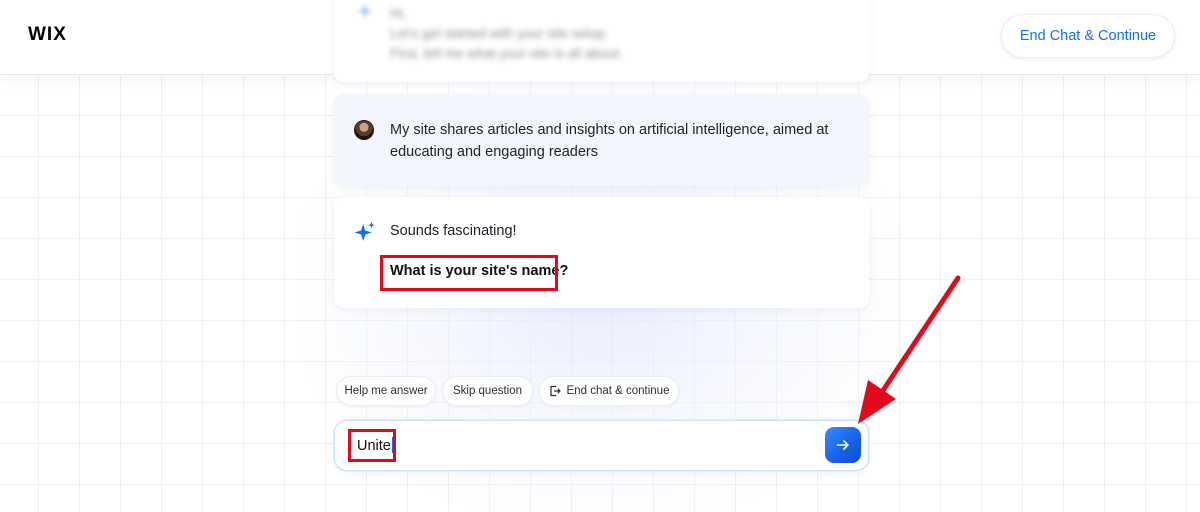 Image resolution: width=1200 pixels, height=512 pixels. What do you see at coordinates (555, 391) in the screenshot?
I see `exit-icon` at bounding box center [555, 391].